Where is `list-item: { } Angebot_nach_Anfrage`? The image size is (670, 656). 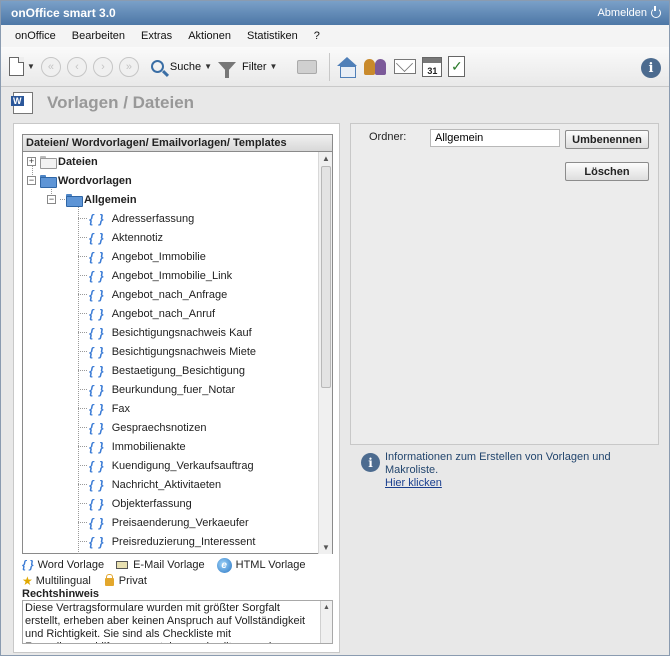 list-item: { } Angebot_nach_Anfrage is located at coordinates (152, 294).